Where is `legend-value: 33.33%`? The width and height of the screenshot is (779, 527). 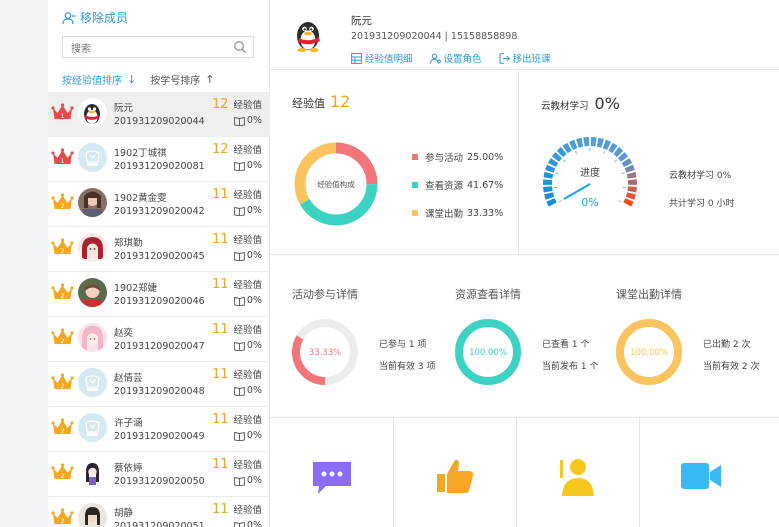
legend-value: 33.33% is located at coordinates (485, 213).